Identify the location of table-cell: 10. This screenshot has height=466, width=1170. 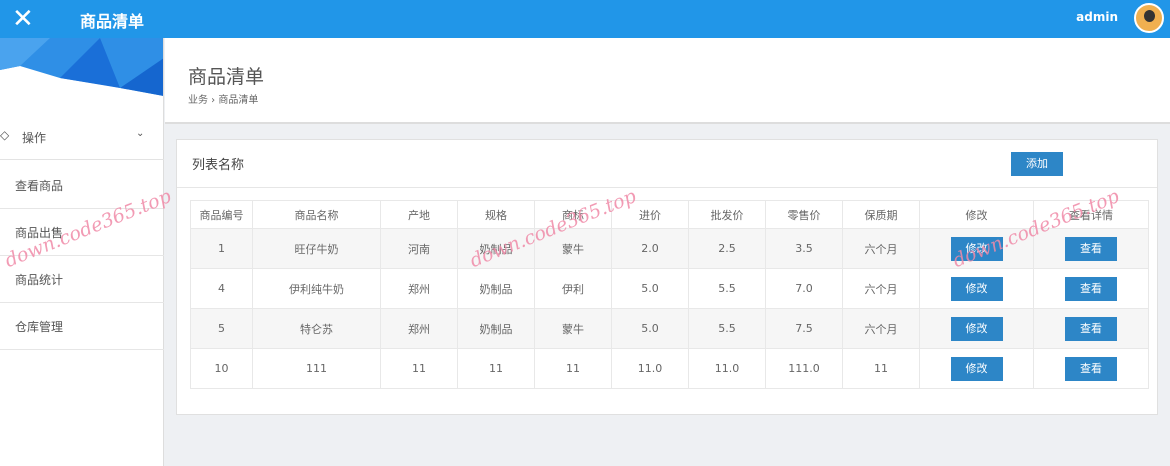
(221, 368).